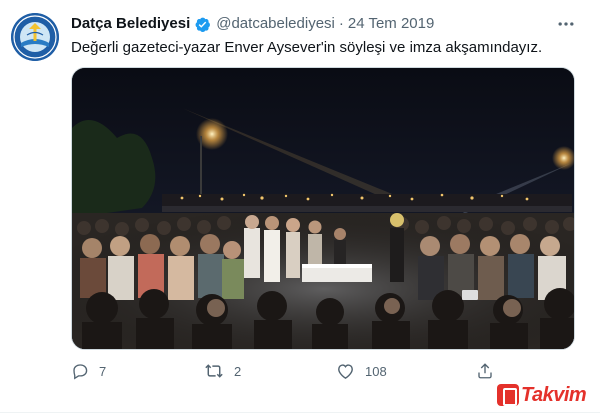 The width and height of the screenshot is (600, 413). What do you see at coordinates (554, 394) in the screenshot?
I see `watermark-text: Takvim` at bounding box center [554, 394].